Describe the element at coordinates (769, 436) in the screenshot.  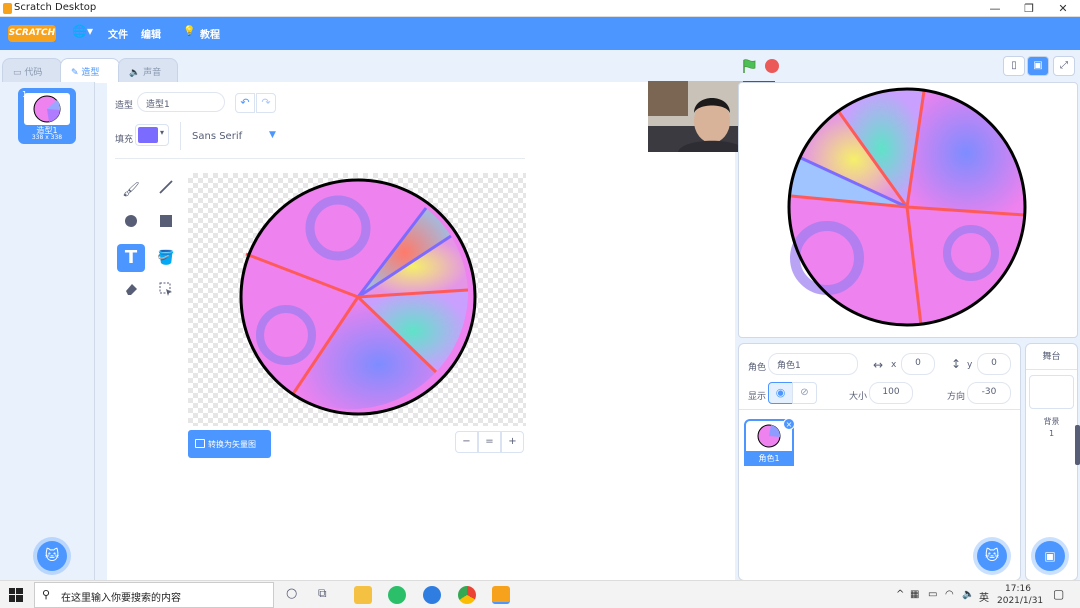
I see `sprite-thumbnail` at that location.